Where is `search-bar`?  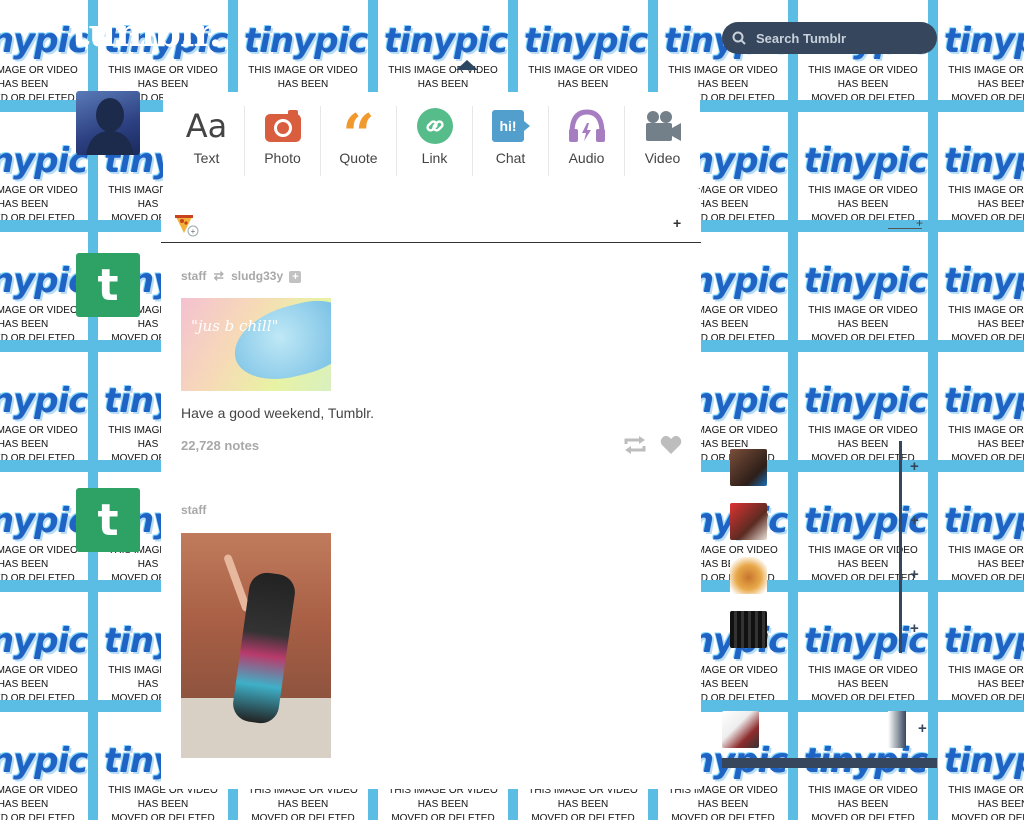 search-bar is located at coordinates (829, 38).